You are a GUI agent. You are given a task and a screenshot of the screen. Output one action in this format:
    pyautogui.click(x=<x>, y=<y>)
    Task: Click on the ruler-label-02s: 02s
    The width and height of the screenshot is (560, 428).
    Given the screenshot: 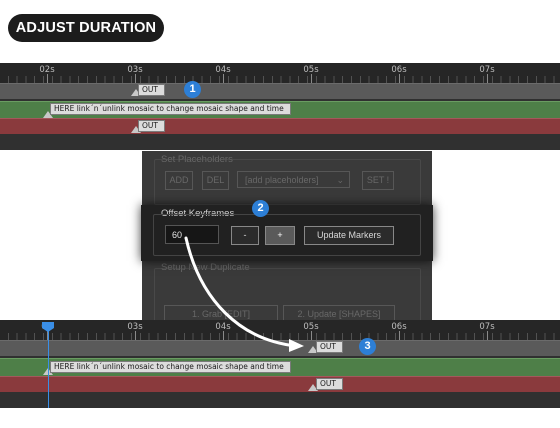 What is the action you would take?
    pyautogui.click(x=47, y=70)
    